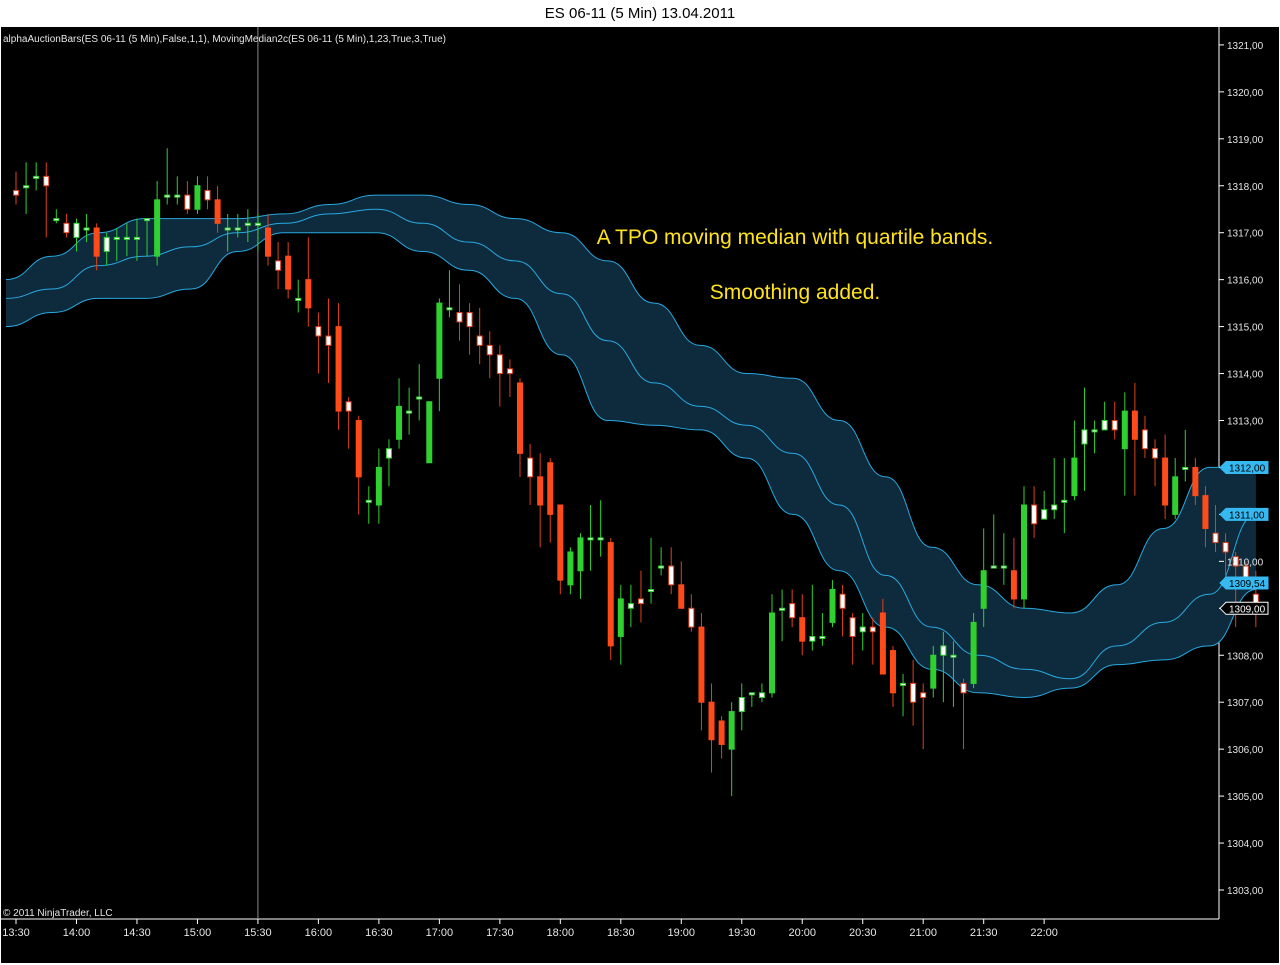  What do you see at coordinates (802, 933) in the screenshot?
I see `x-tick-label: 20:00` at bounding box center [802, 933].